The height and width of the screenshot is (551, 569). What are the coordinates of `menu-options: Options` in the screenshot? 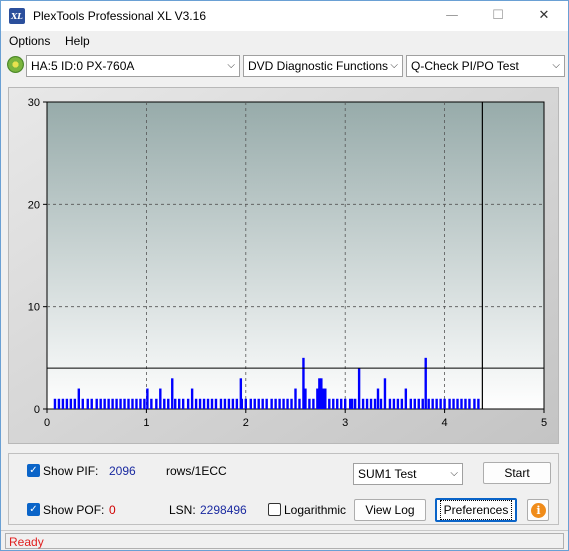 It's located at (29, 41).